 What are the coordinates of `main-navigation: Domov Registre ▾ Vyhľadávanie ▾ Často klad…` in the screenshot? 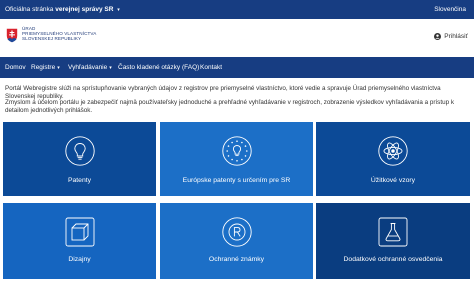 It's located at (237, 67).